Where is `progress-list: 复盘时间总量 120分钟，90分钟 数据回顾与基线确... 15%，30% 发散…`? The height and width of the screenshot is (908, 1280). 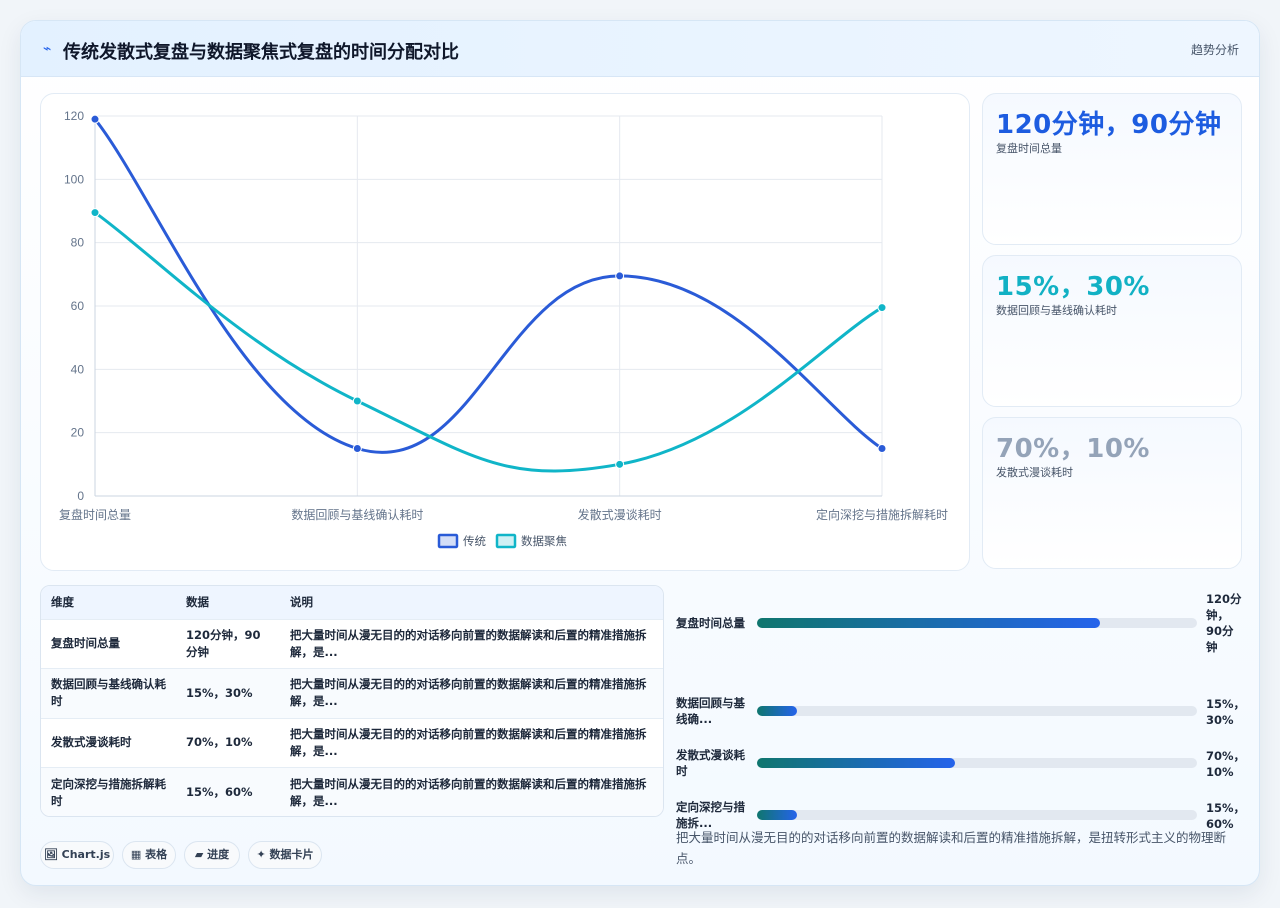
progress-list: 复盘时间总量 120分钟，90分钟 数据回顾与基线确... 15%，30% 发散… is located at coordinates (961, 711).